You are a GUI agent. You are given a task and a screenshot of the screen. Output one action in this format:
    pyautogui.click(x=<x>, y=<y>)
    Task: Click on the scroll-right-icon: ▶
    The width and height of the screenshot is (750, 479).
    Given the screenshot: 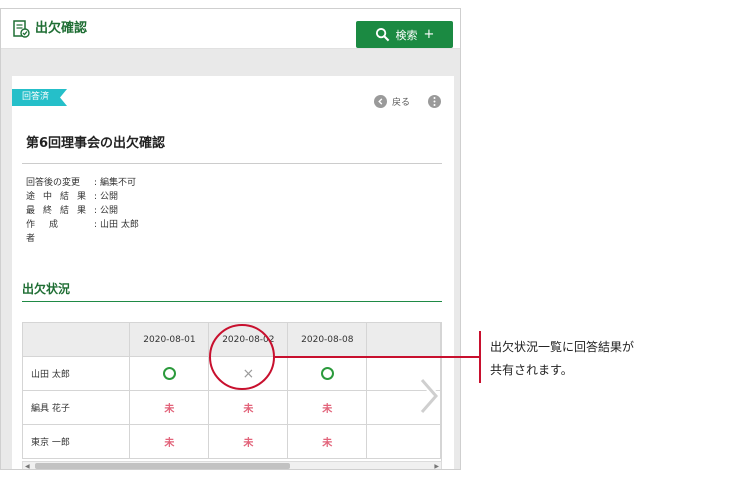 What is the action you would take?
    pyautogui.click(x=436, y=466)
    